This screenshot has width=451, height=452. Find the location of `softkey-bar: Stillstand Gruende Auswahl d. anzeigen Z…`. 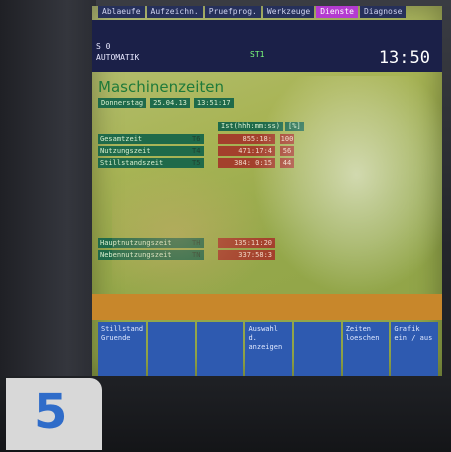

softkey-bar: Stillstand Gruende Auswahl d. anzeigen Z… is located at coordinates (268, 349).